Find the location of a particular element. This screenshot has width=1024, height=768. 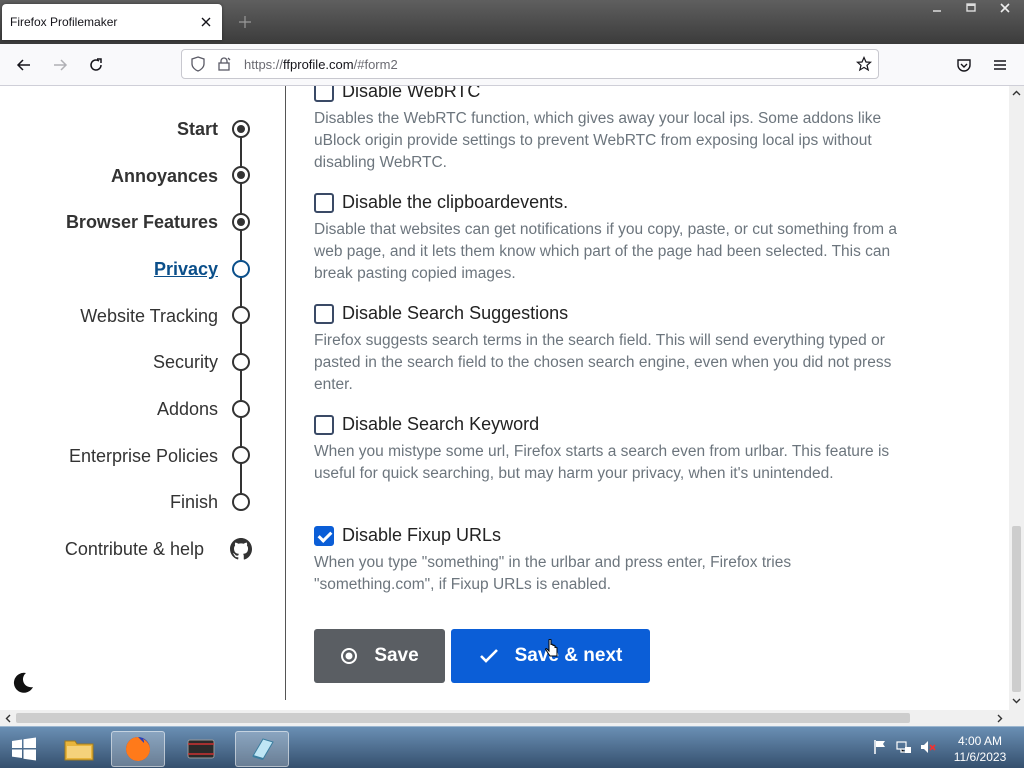

contribute-link: Contribute & help is located at coordinates (134, 549).